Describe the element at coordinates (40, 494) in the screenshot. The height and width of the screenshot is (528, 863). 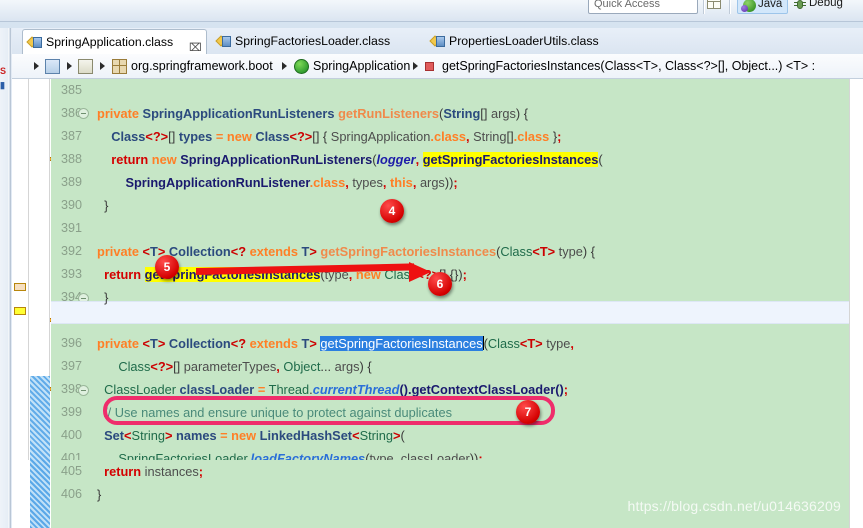
I see `selection-range-indicator-continued` at that location.